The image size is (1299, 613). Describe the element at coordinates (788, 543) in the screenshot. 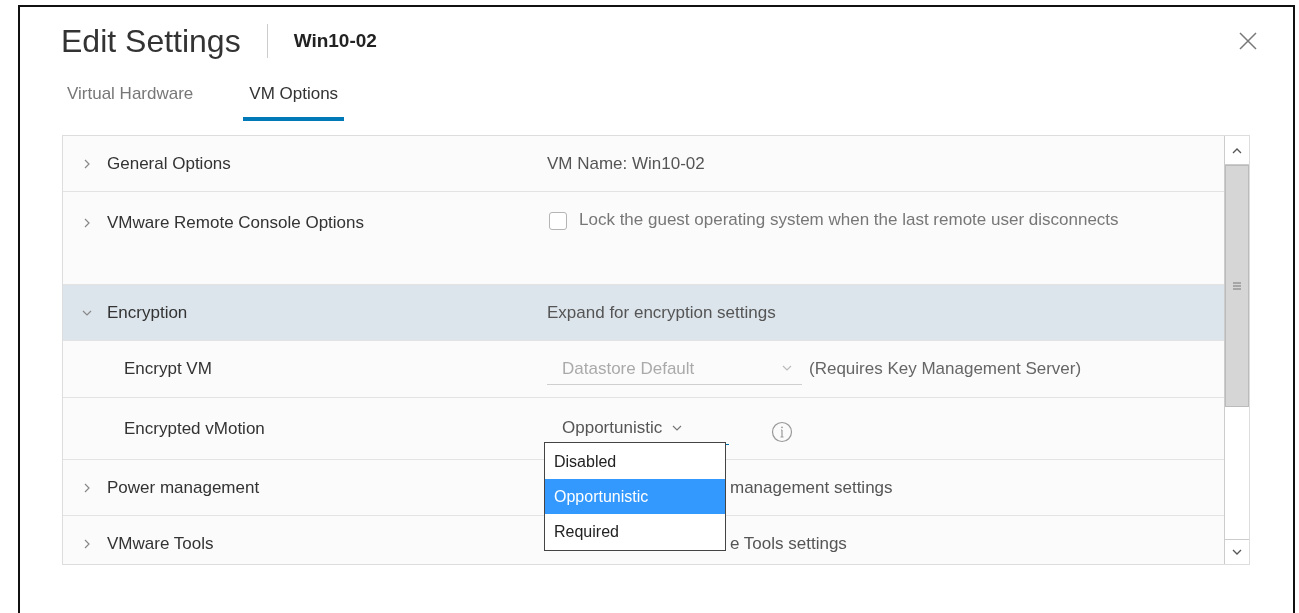

I see `row-value: e Tools settings` at that location.